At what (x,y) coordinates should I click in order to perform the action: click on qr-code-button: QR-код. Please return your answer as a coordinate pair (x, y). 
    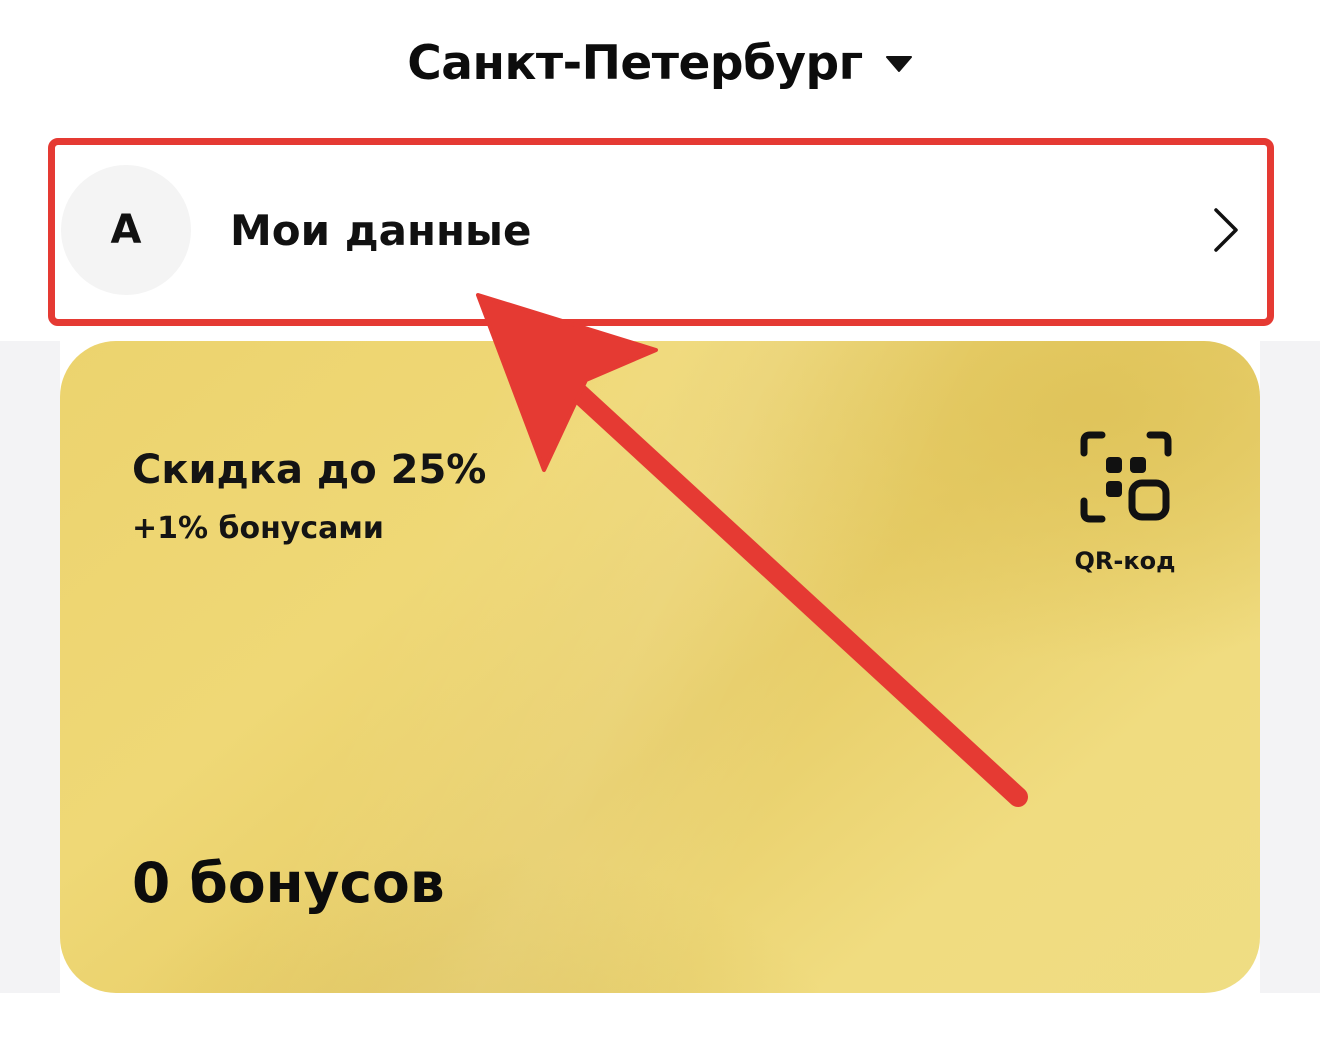
    Looking at the image, I should click on (1125, 506).